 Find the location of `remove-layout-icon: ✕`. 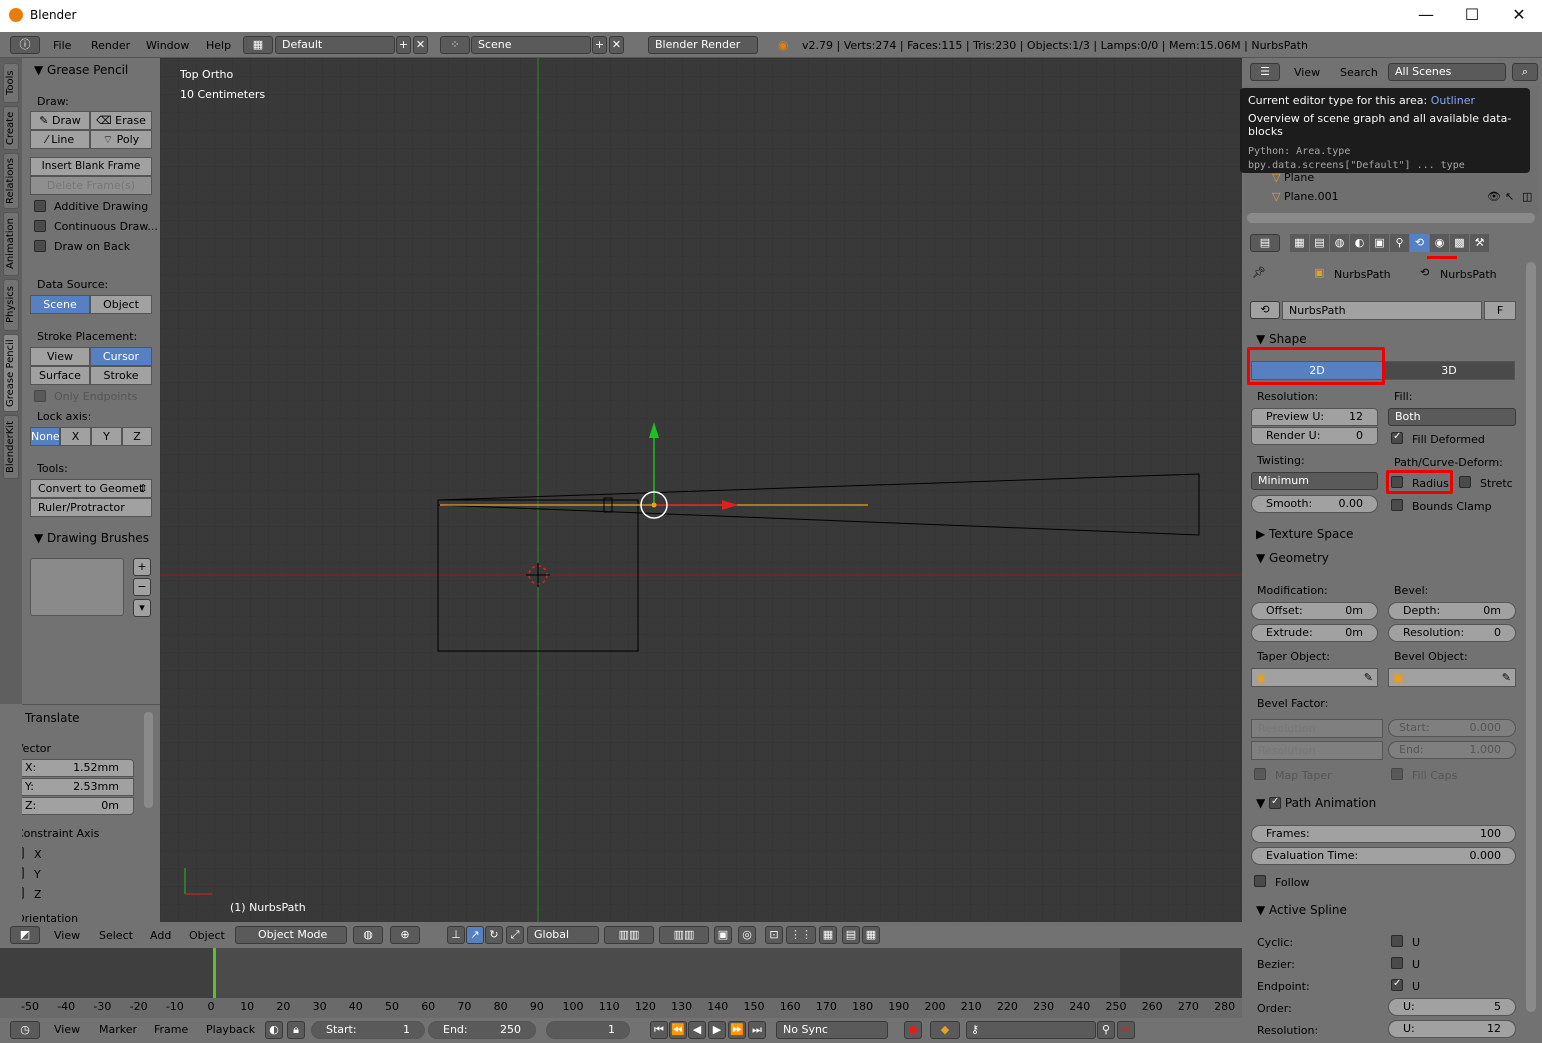

remove-layout-icon: ✕ is located at coordinates (420, 45).